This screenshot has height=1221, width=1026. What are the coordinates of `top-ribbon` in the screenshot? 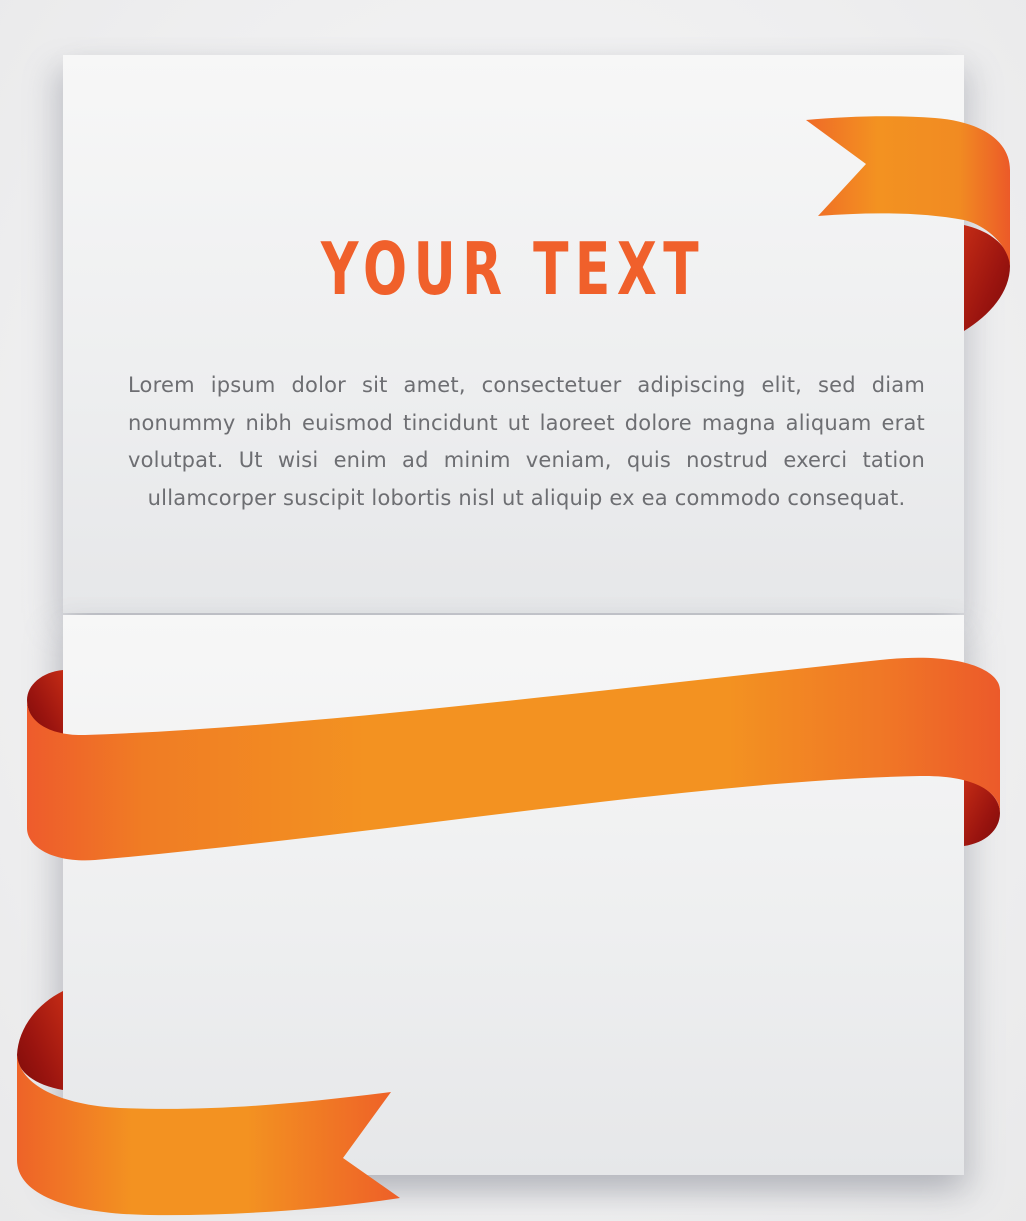 It's located at (908, 223).